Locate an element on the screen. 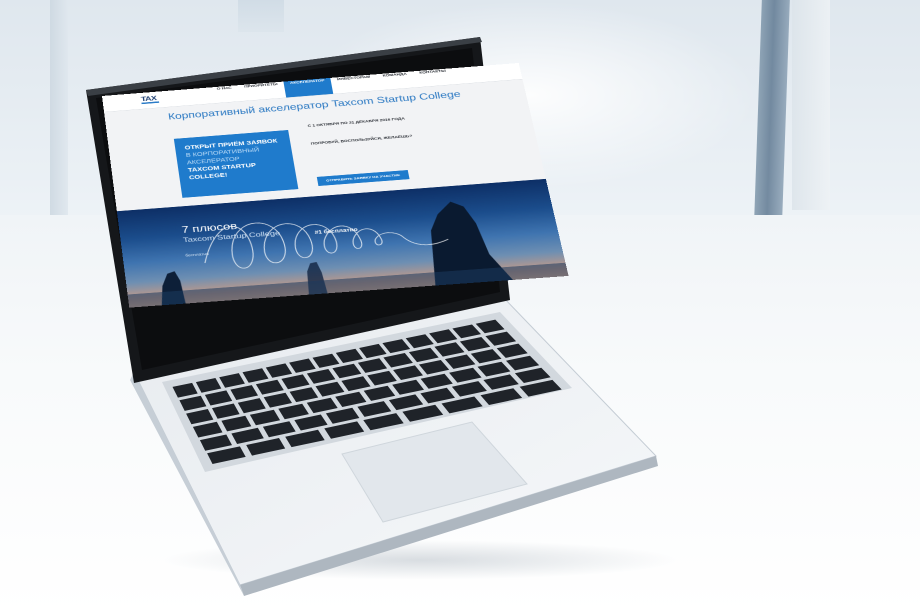 The height and width of the screenshot is (615, 920). nav-about: О нас is located at coordinates (225, 94).